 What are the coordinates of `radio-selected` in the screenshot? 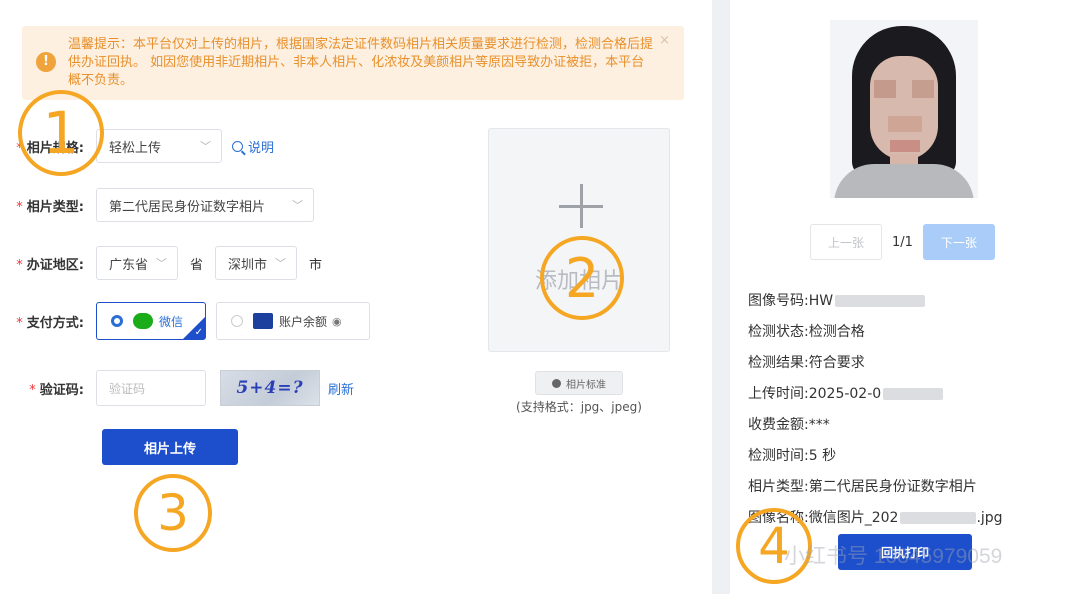 It's located at (117, 321).